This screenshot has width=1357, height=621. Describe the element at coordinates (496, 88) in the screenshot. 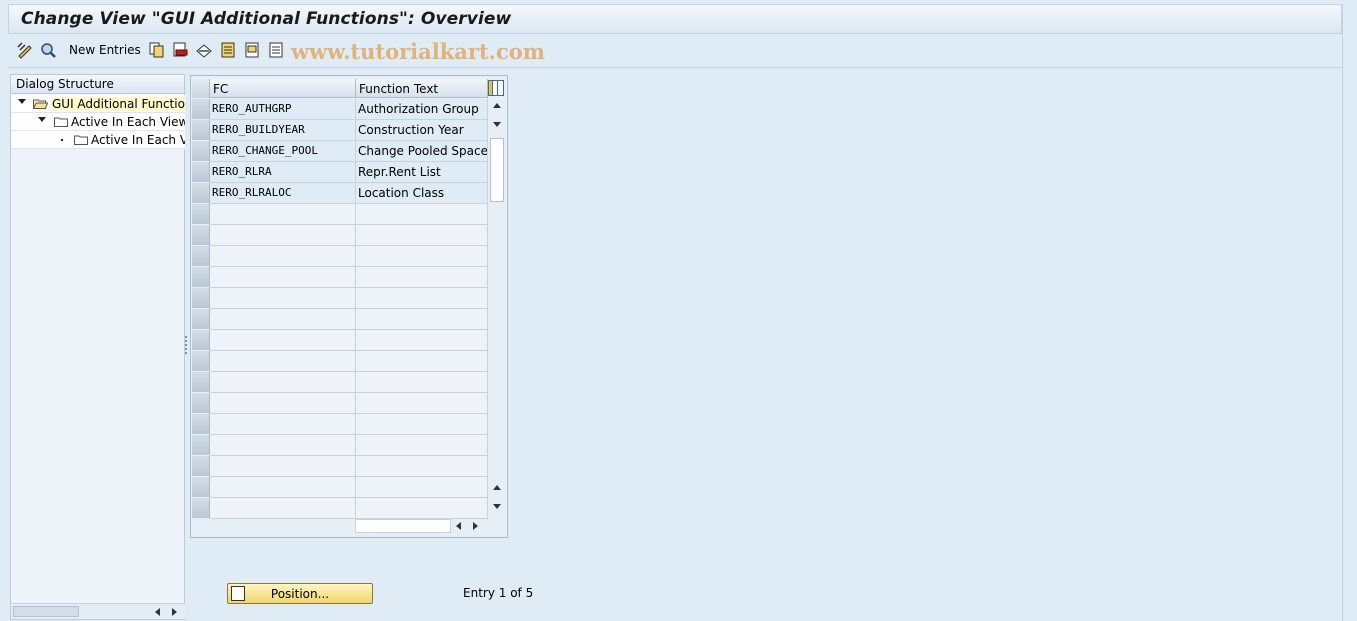

I see `table-settings-icon` at that location.